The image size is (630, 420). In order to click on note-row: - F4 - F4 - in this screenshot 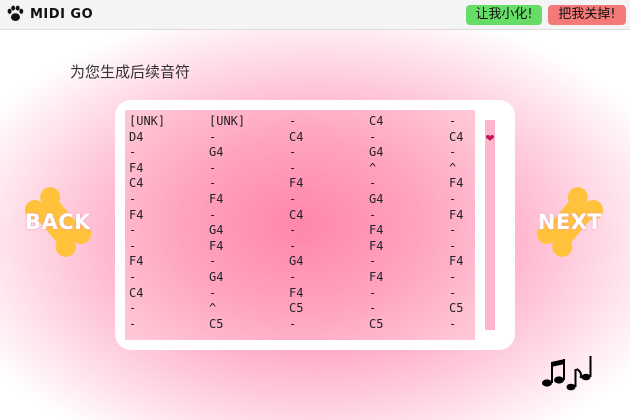, I will do `click(302, 247)`.